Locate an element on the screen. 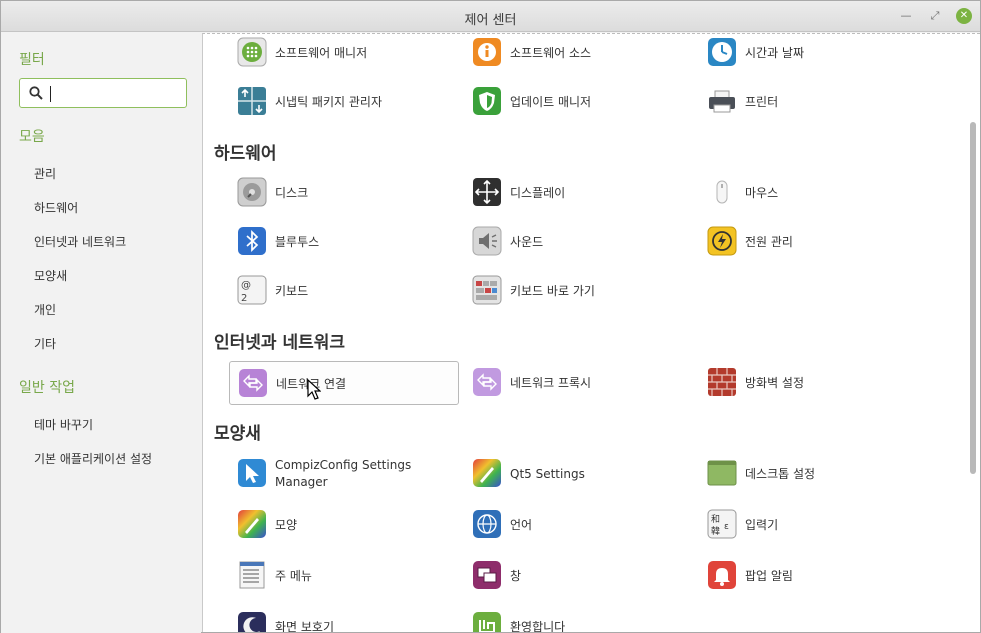 This screenshot has height=633, width=981. svg-text: 韓 is located at coordinates (715, 531).